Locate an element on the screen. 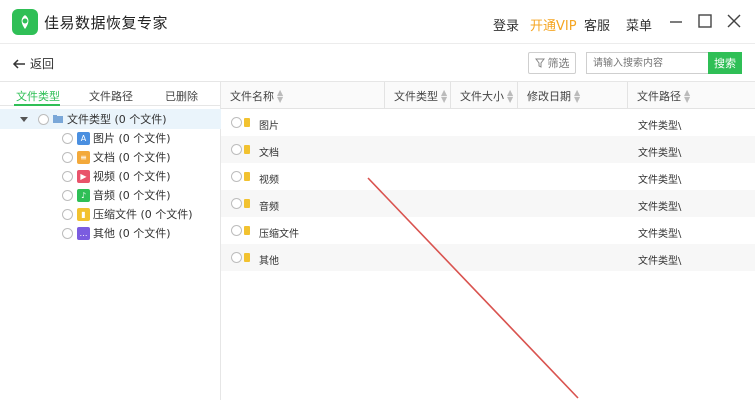 The width and height of the screenshot is (755, 400). minimize-icon is located at coordinates (676, 21).